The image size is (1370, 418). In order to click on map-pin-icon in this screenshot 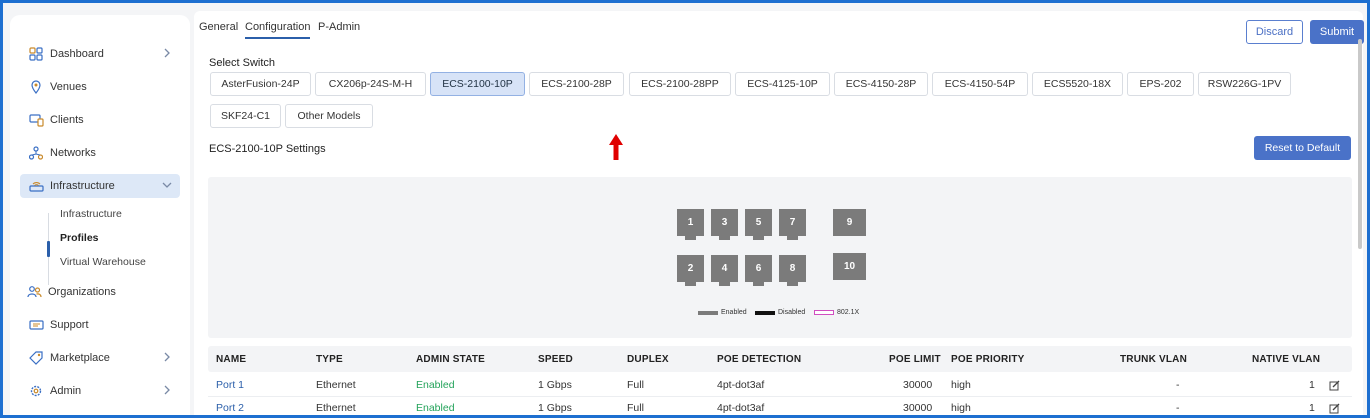, I will do `click(36, 87)`.